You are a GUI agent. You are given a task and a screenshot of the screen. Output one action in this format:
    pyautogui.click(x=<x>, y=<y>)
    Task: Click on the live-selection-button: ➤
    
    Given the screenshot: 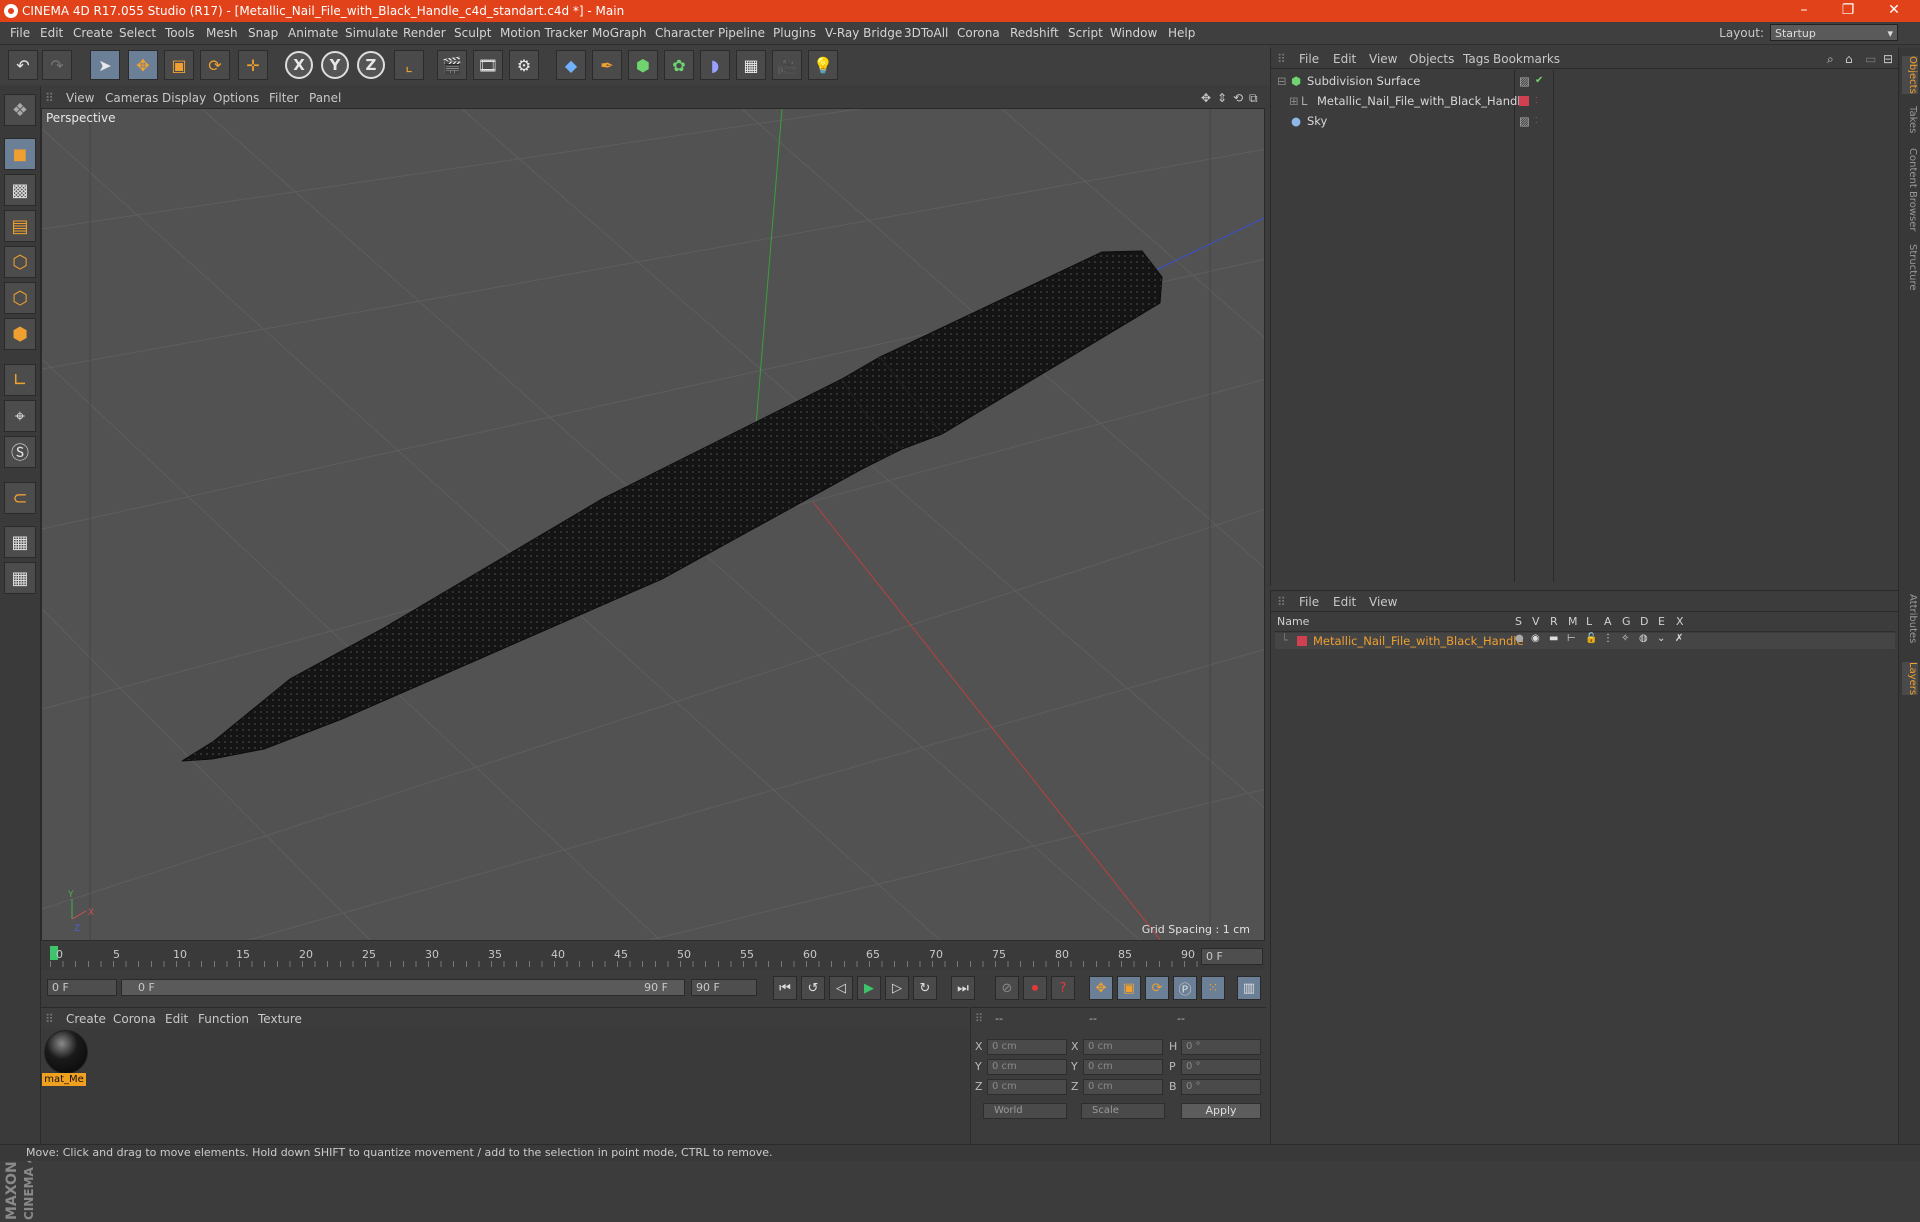 What is the action you would take?
    pyautogui.click(x=105, y=65)
    